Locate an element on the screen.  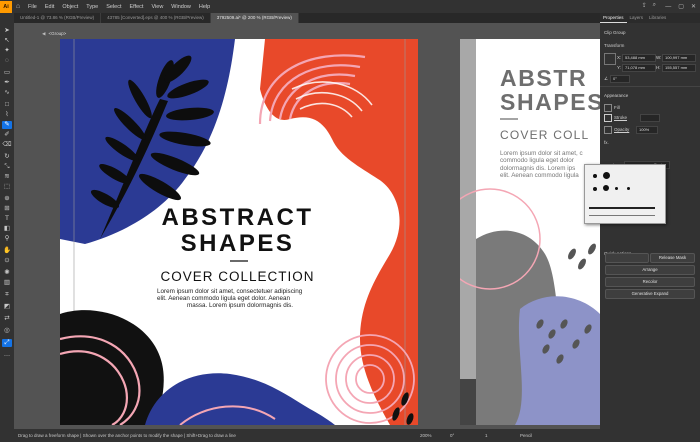
angle-field: 0° is located at coordinates (620, 79).